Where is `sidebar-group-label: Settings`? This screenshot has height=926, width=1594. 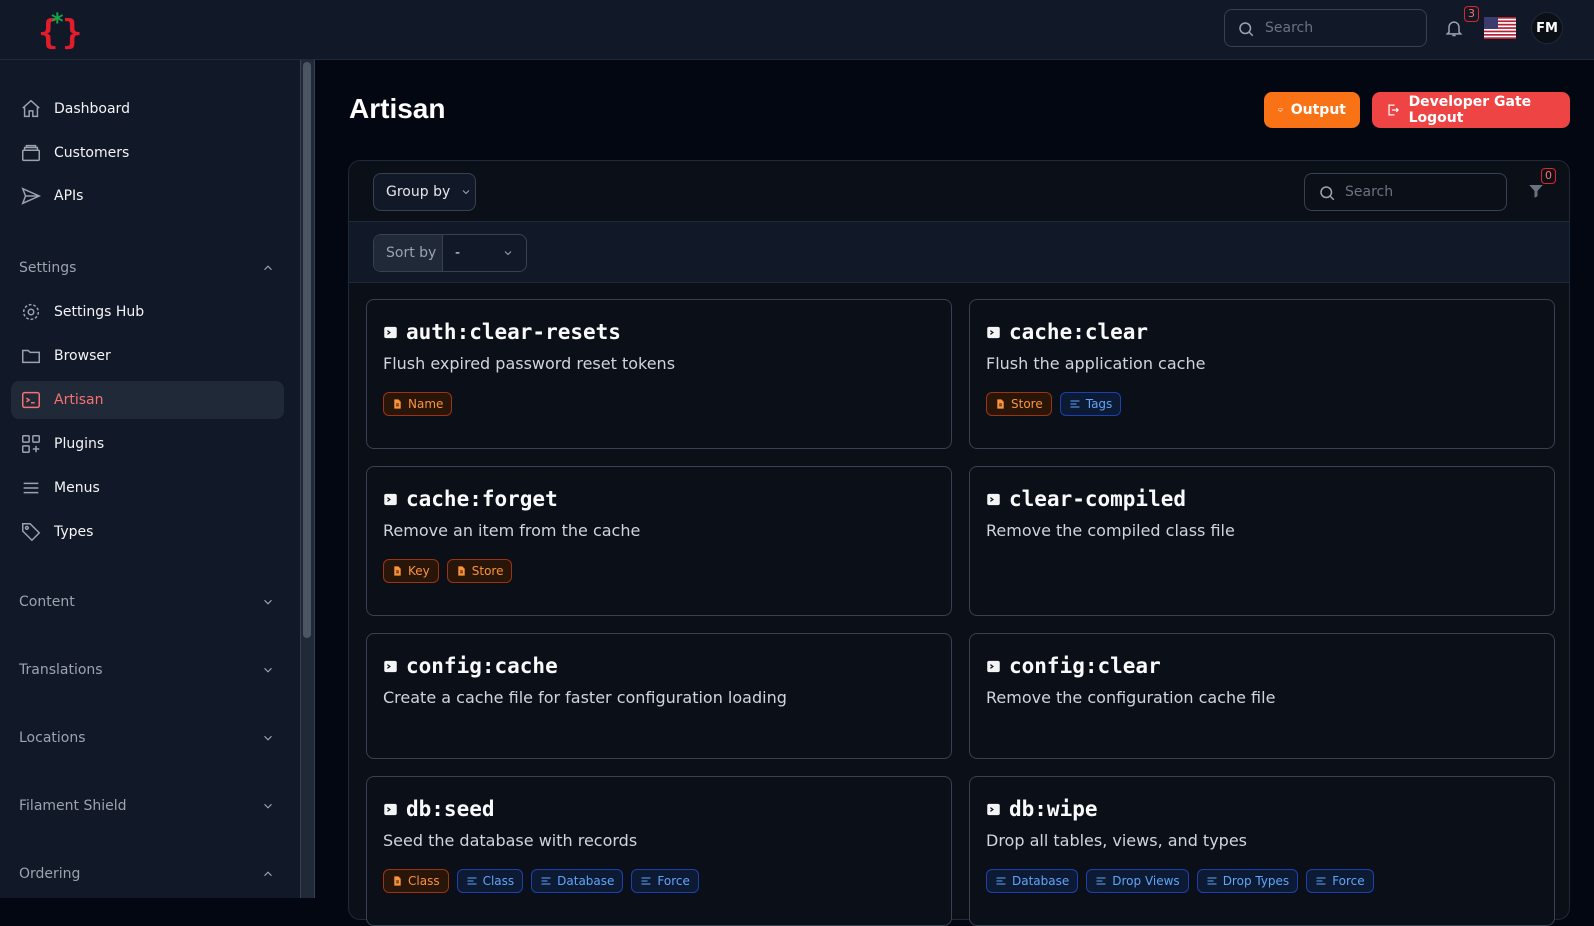
sidebar-group-label: Settings is located at coordinates (48, 268).